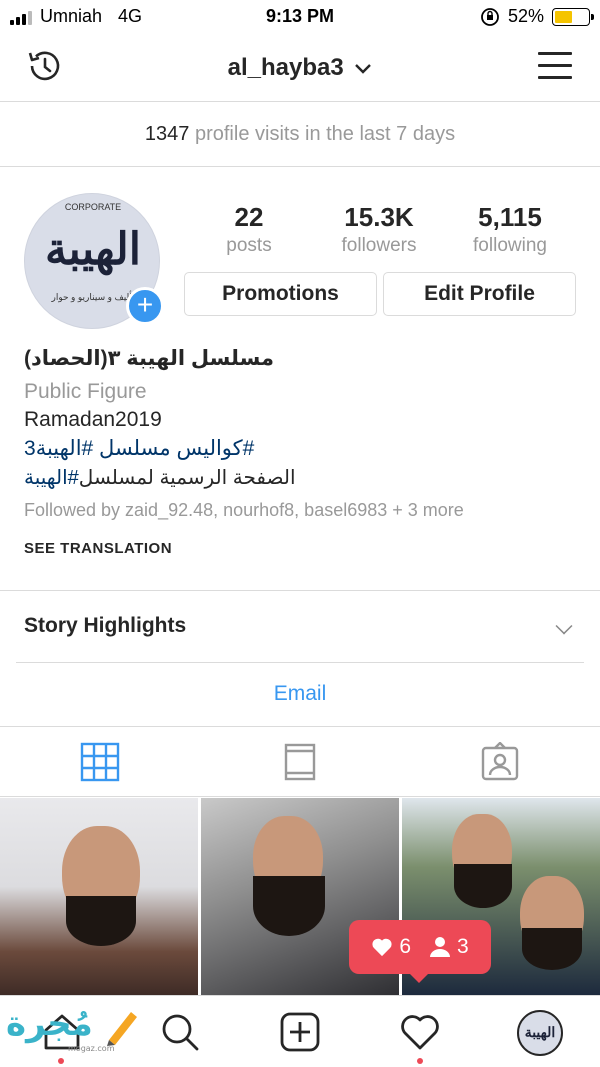 Image resolution: width=600 pixels, height=1067 pixels. I want to click on heart-icon, so click(382, 947).